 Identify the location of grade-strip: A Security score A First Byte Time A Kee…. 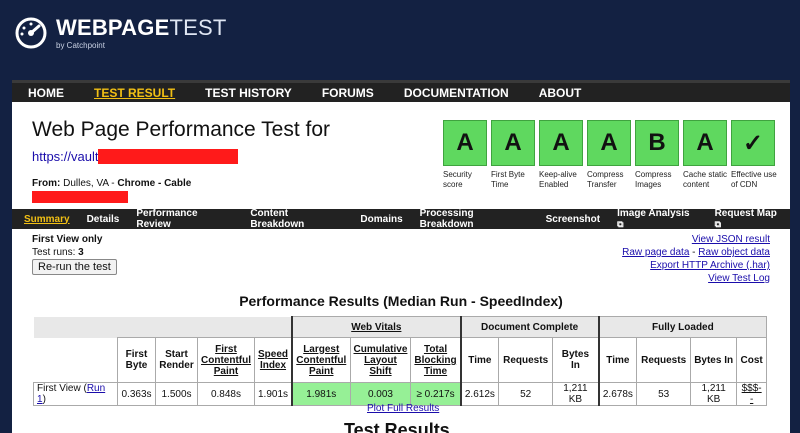
(611, 155).